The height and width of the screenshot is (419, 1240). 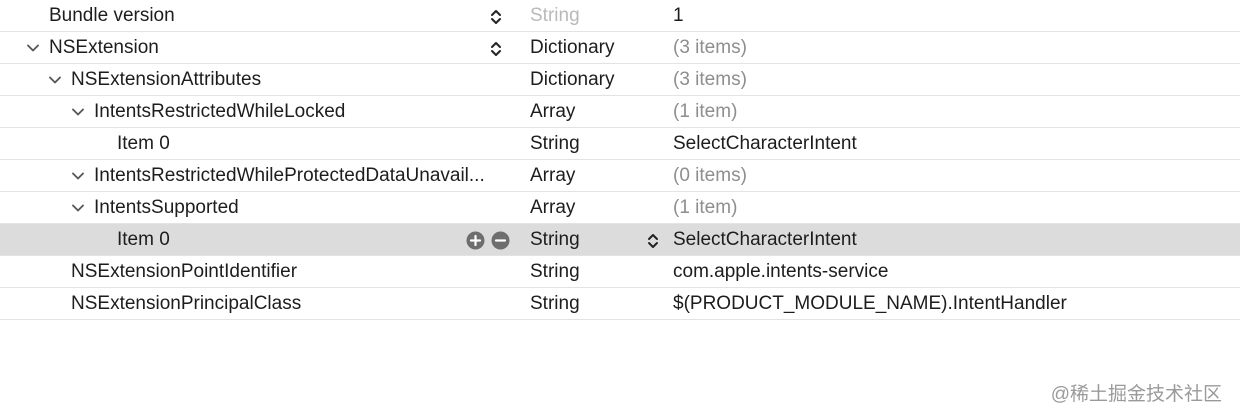 What do you see at coordinates (104, 47) in the screenshot?
I see `row-key: NSExtension` at bounding box center [104, 47].